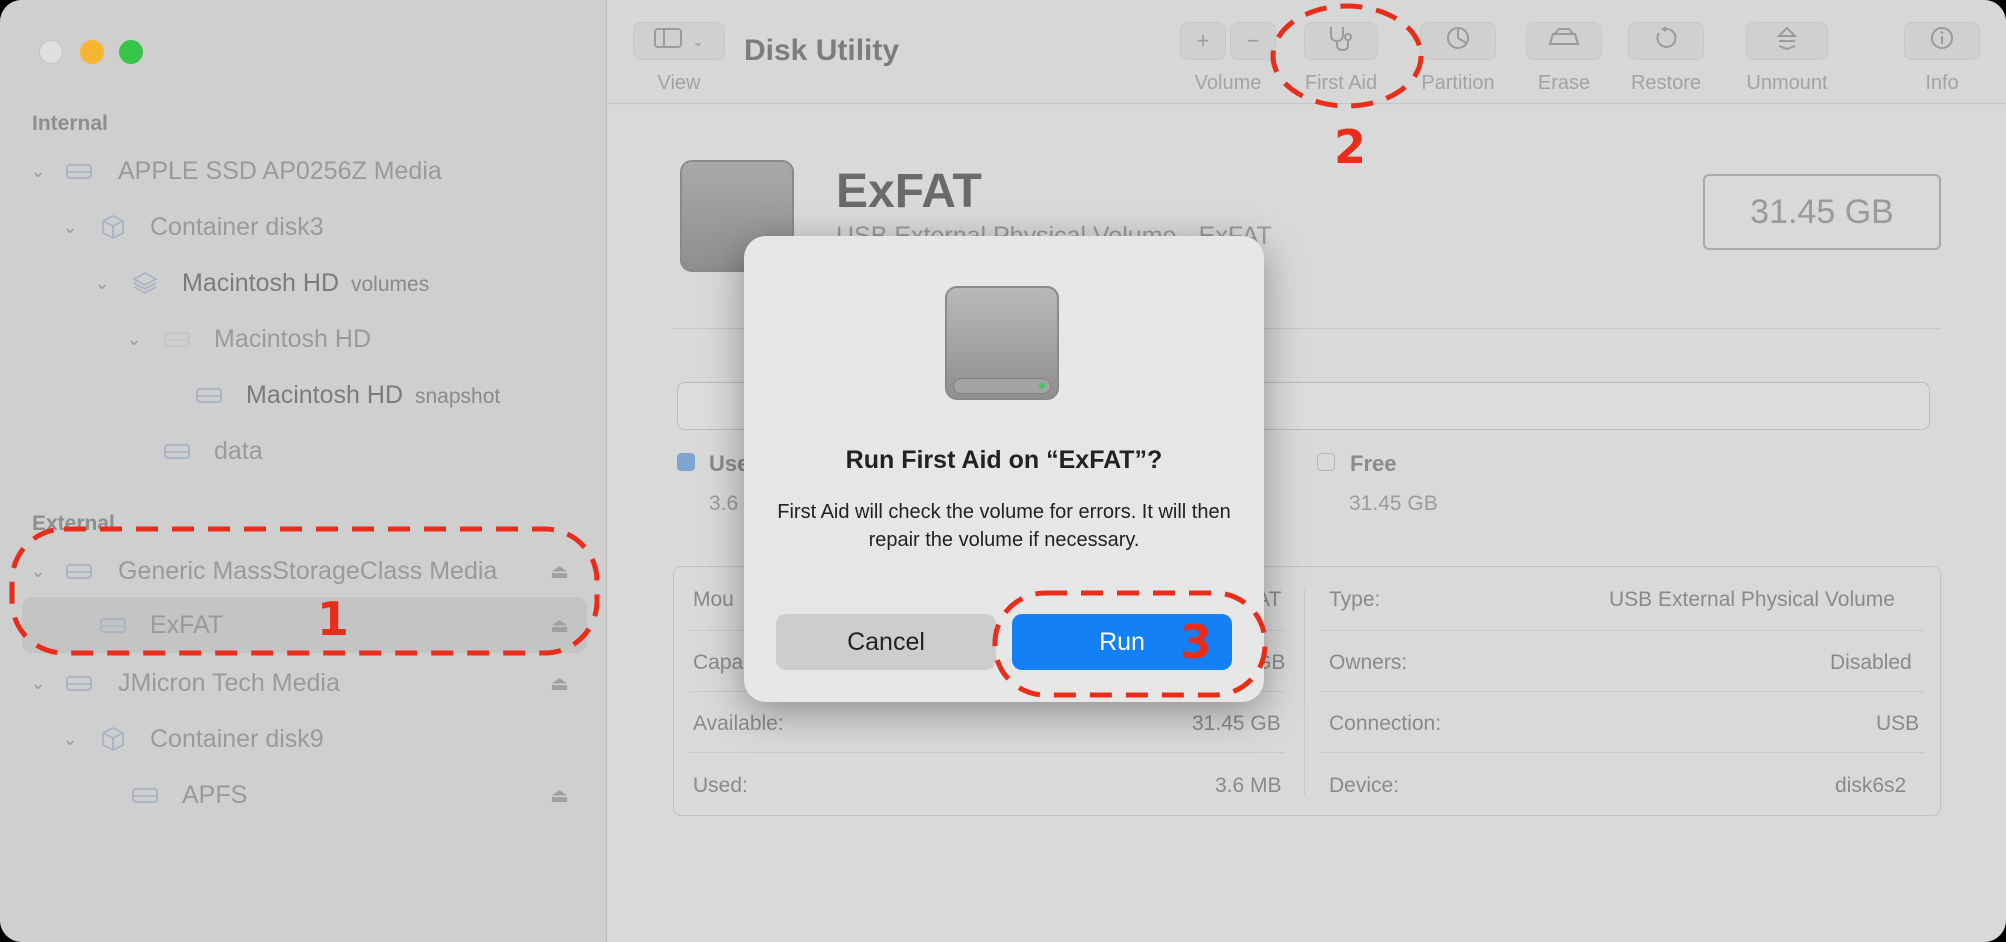 This screenshot has height=942, width=2006. I want to click on remove-volume-button: −, so click(1253, 41).